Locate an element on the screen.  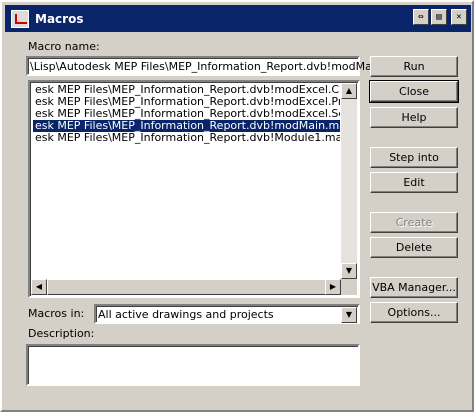
scroll-left-icon: ◀ is located at coordinates (39, 287).